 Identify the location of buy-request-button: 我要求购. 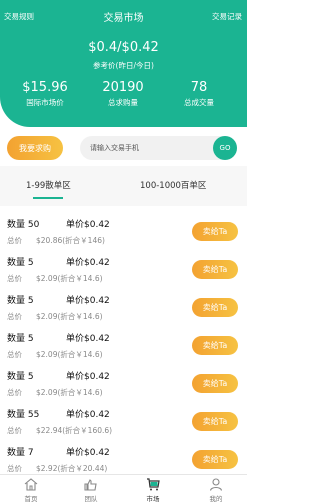
(35, 148).